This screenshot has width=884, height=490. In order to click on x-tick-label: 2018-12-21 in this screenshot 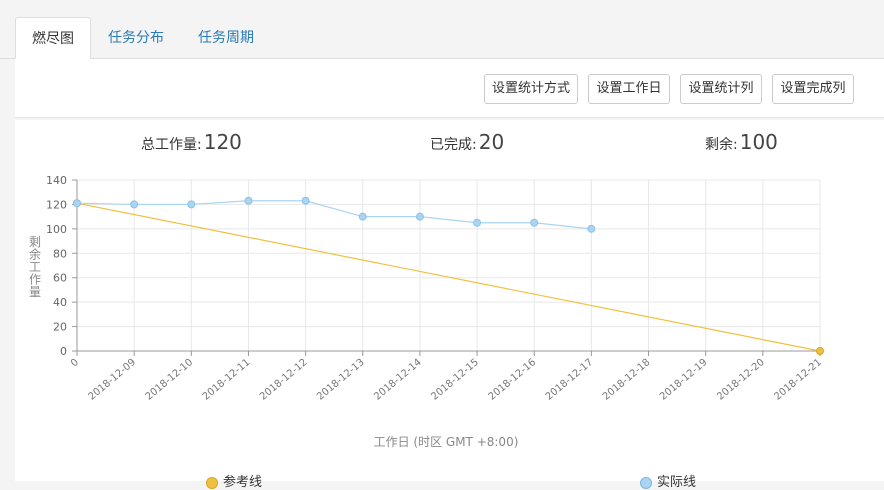, I will do `click(798, 380)`.